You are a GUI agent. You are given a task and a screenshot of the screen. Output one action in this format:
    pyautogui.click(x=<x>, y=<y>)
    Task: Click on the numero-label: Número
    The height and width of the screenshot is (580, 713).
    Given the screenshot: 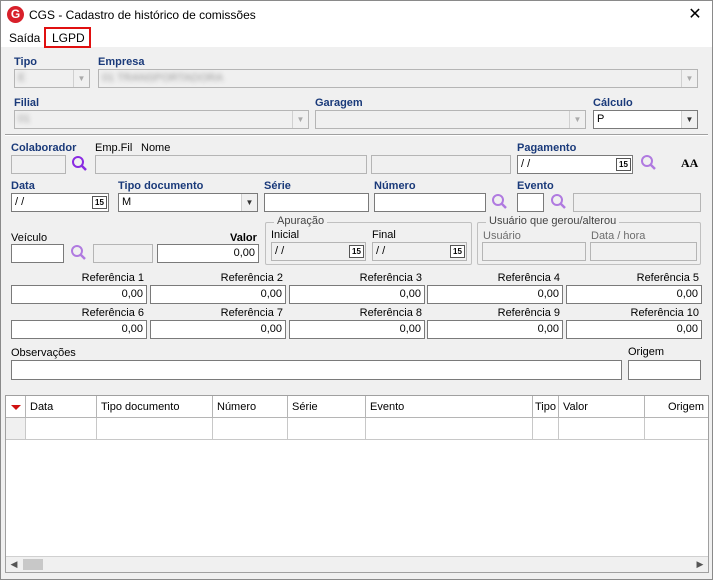 What is the action you would take?
    pyautogui.click(x=395, y=186)
    